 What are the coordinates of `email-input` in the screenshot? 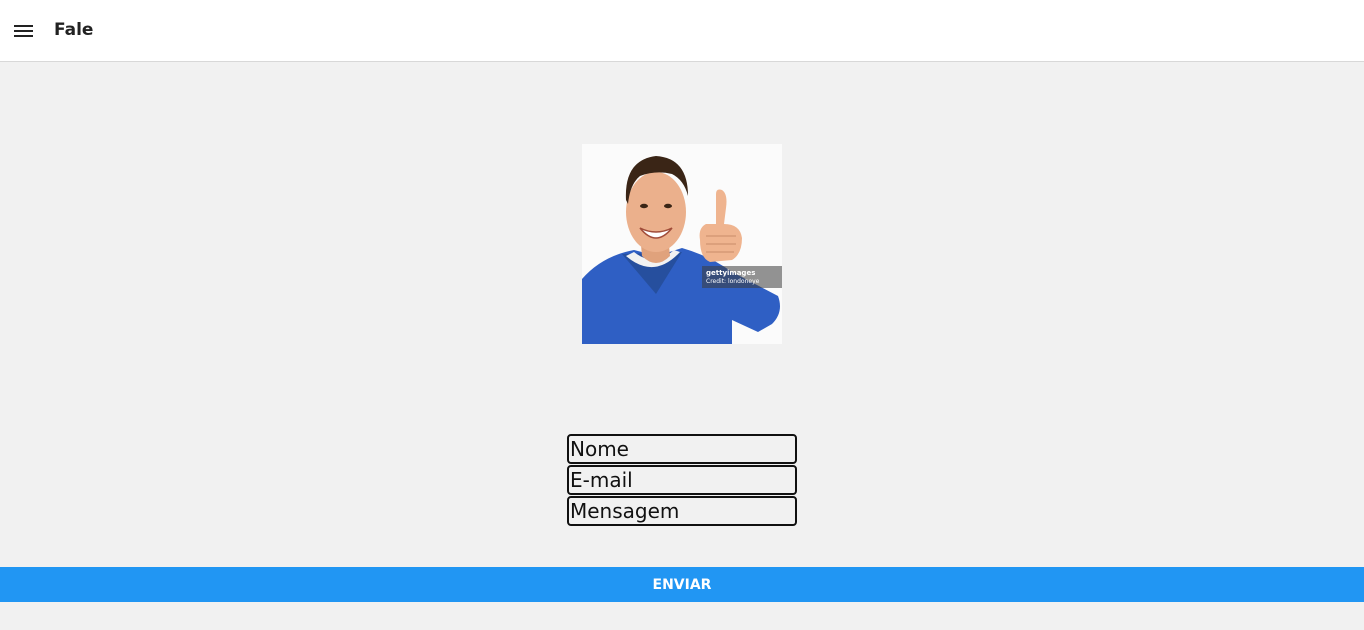 It's located at (682, 480).